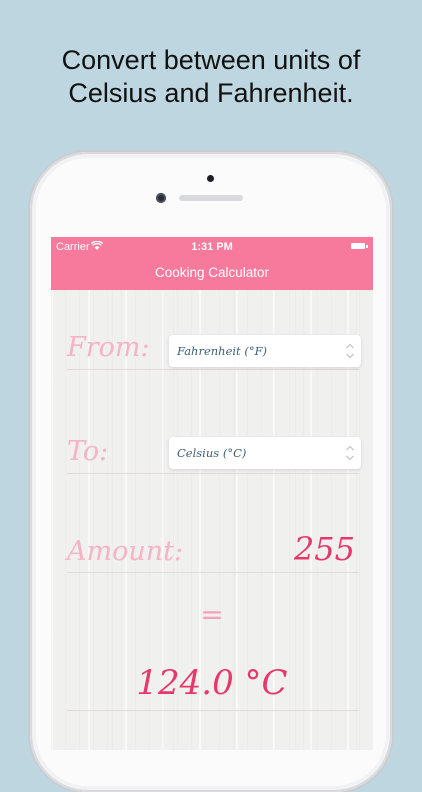  Describe the element at coordinates (324, 549) in the screenshot. I see `amount-input: 255` at that location.